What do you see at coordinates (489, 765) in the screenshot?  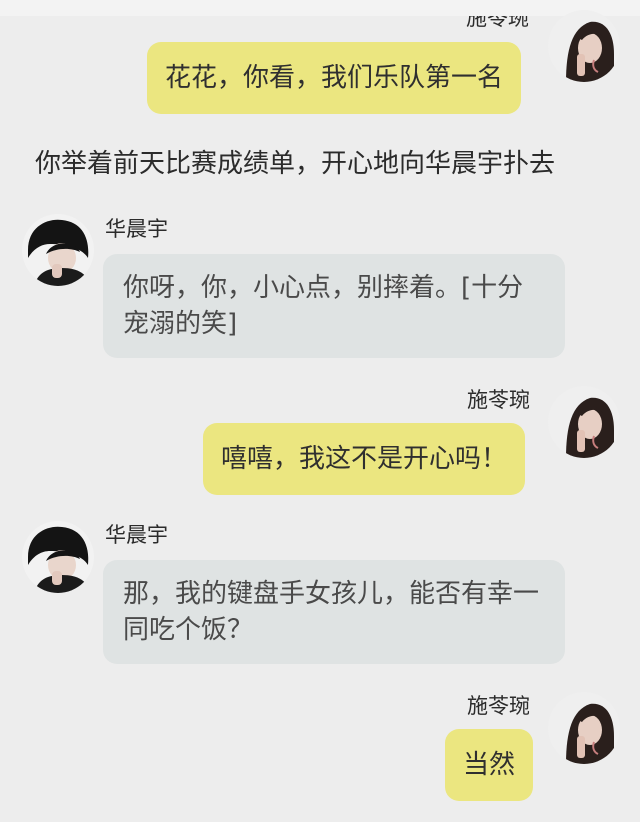 I see `message-bubble-right: 当然` at bounding box center [489, 765].